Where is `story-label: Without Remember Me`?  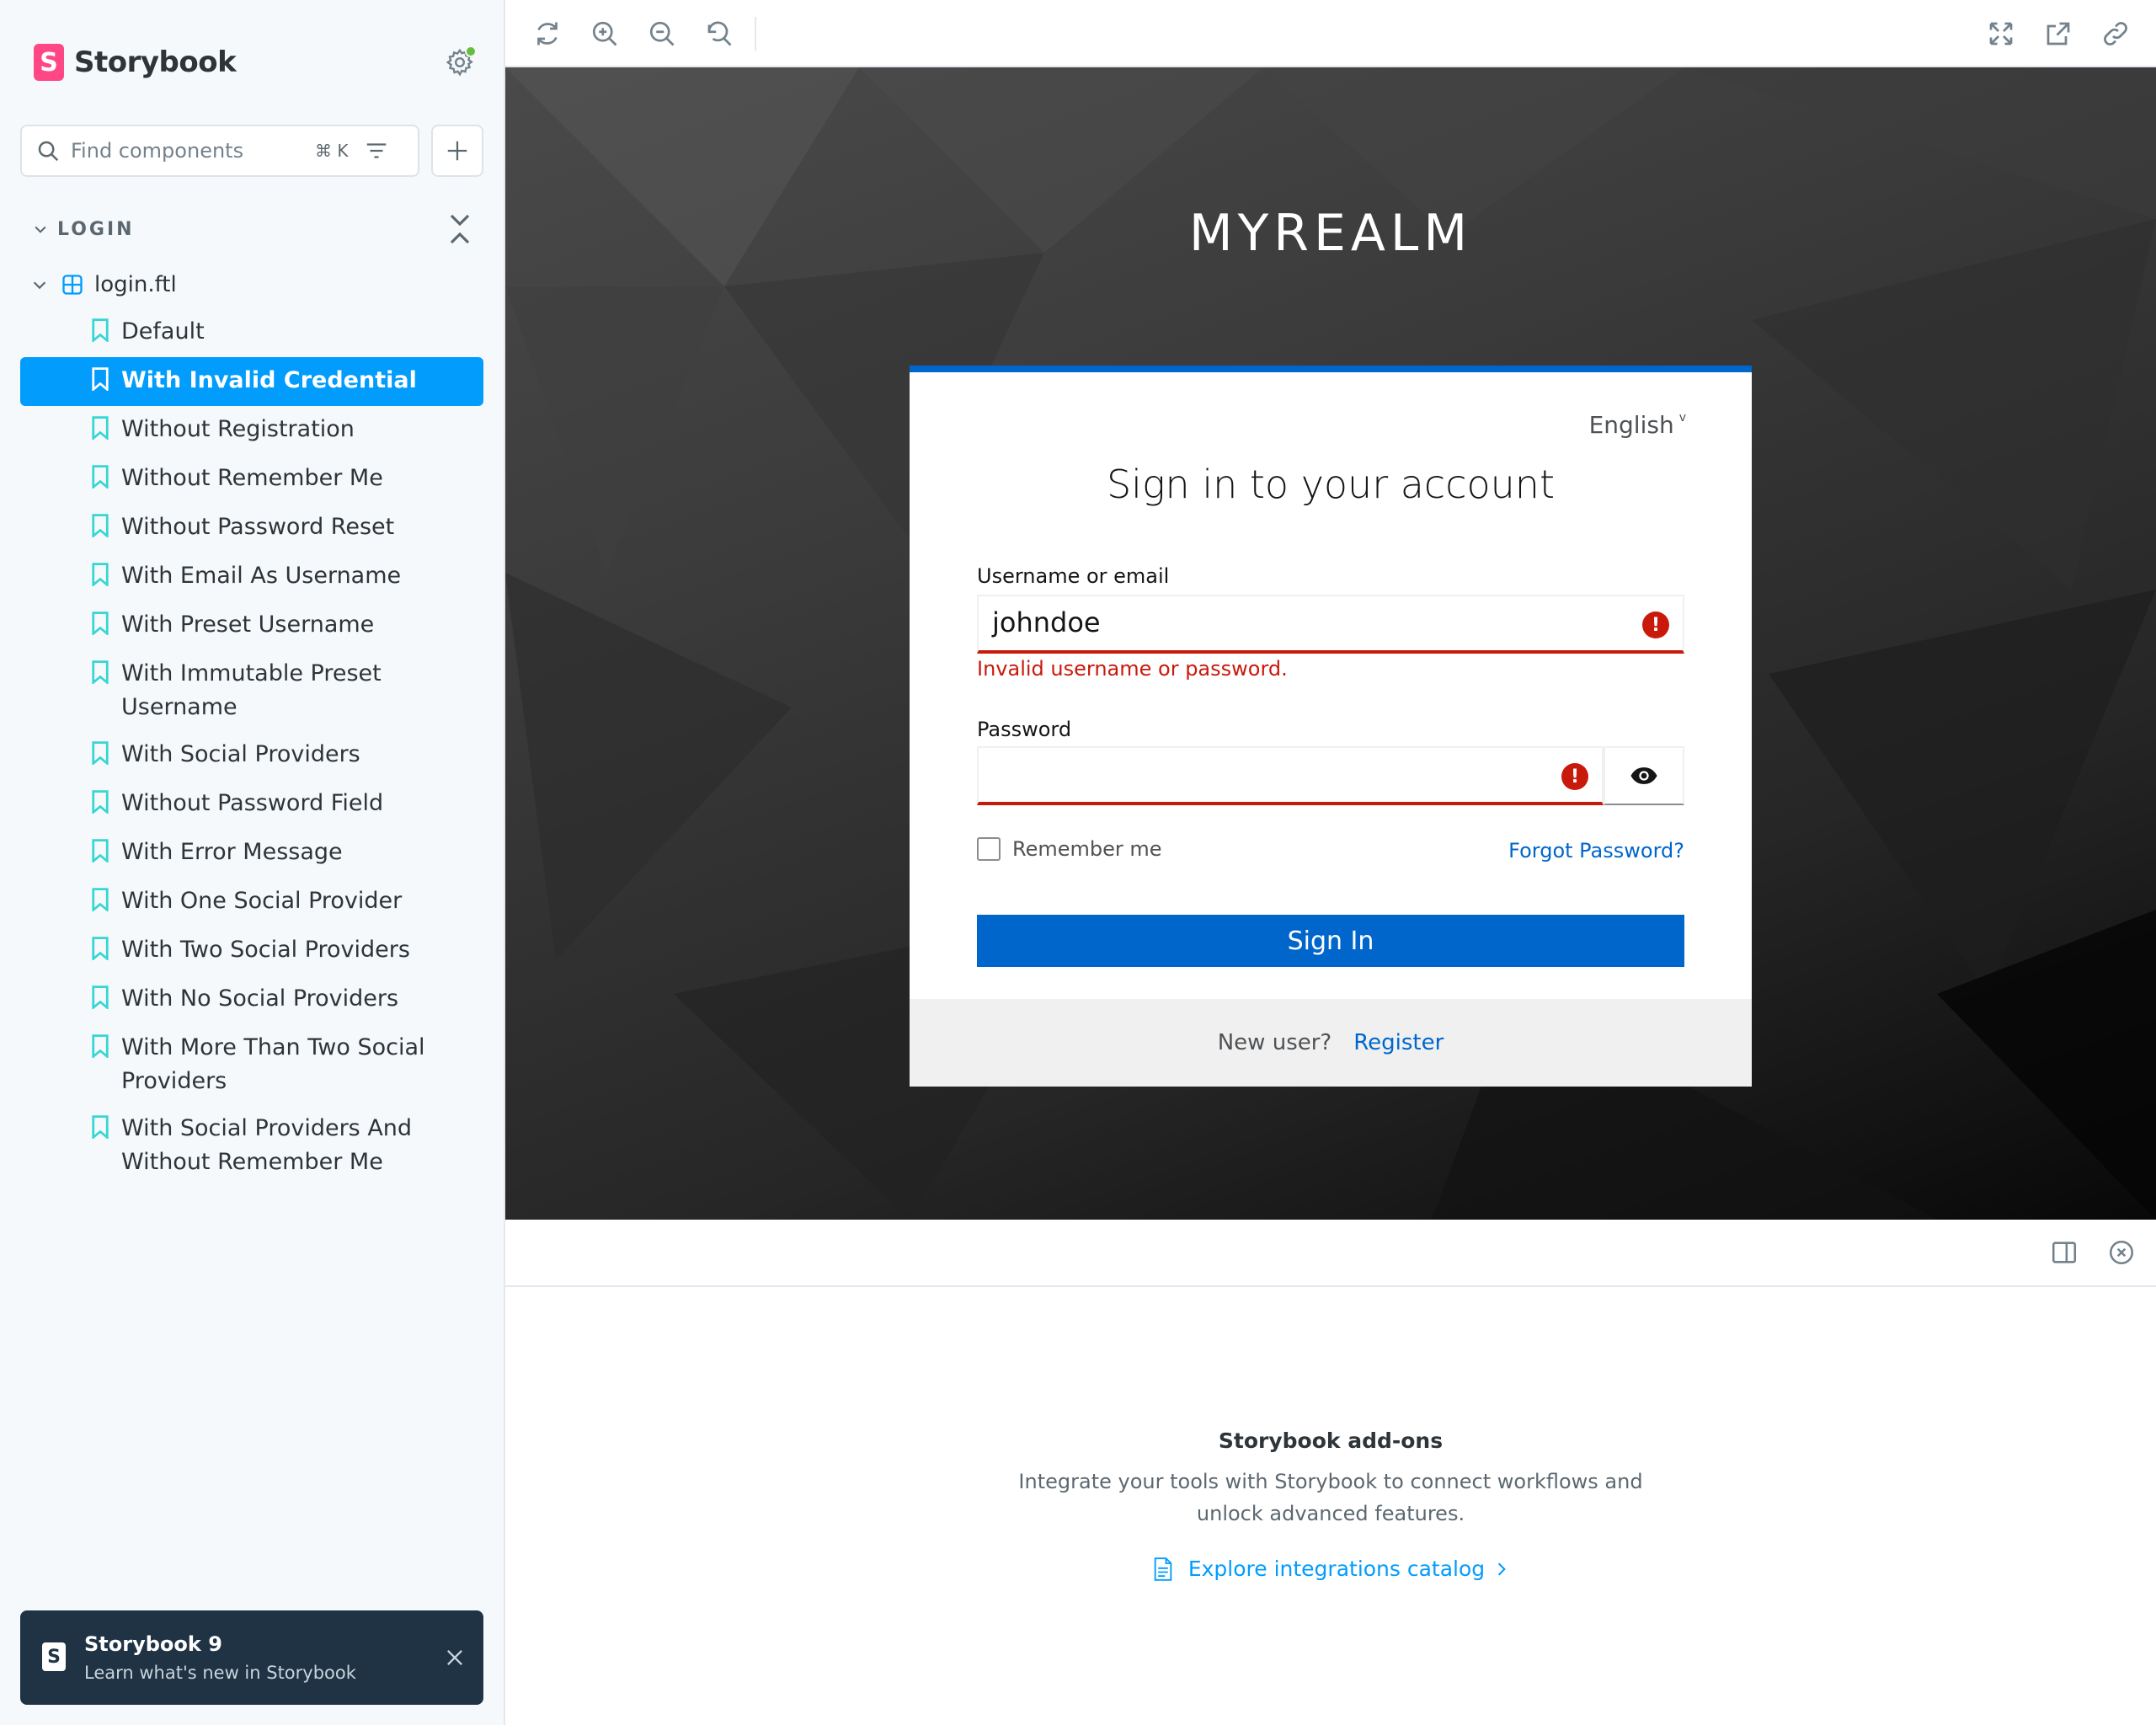 story-label: Without Remember Me is located at coordinates (252, 478).